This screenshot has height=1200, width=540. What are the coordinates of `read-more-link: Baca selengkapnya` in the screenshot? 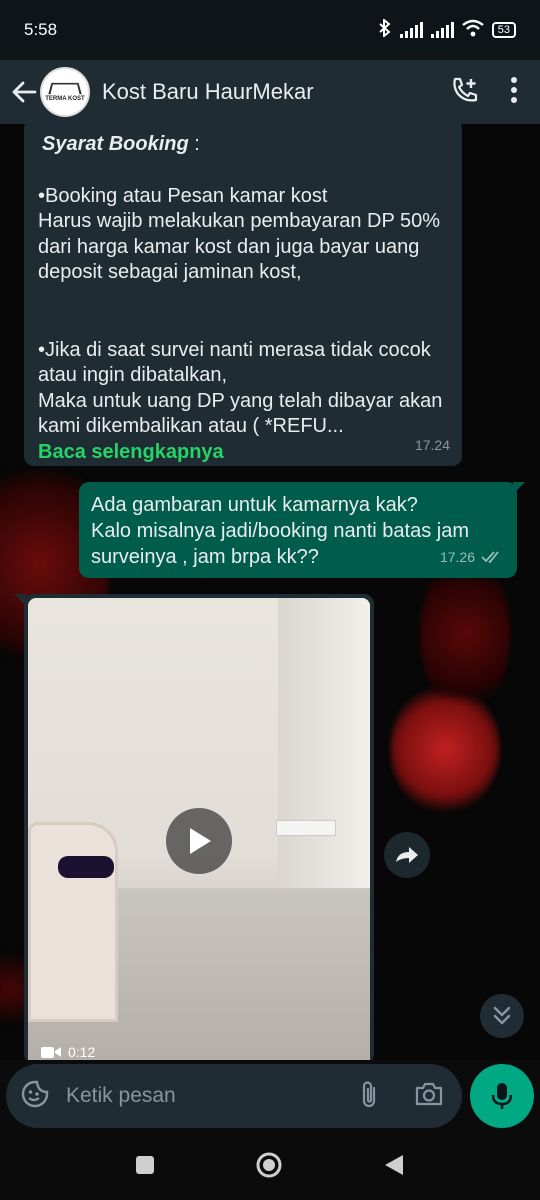 It's located at (243, 453).